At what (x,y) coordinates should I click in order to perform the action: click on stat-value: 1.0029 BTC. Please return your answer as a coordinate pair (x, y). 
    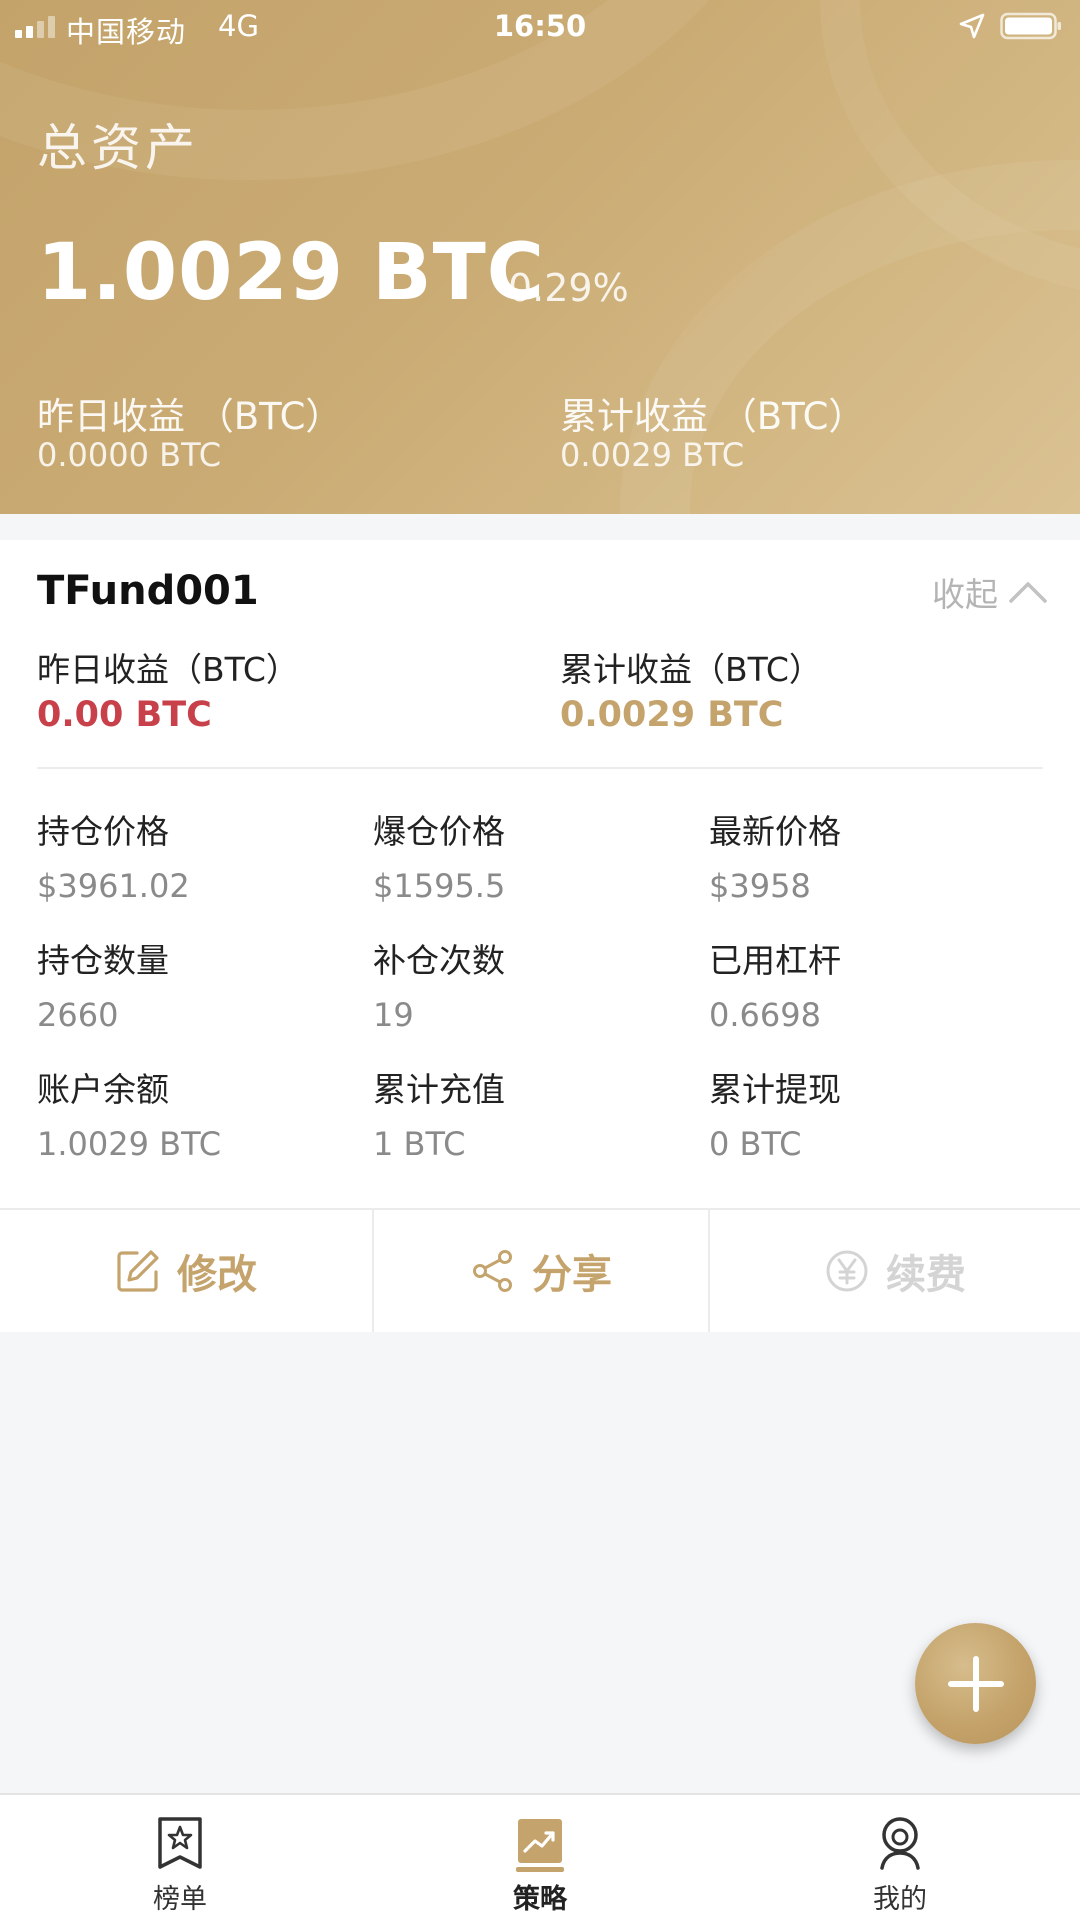
    Looking at the image, I should click on (129, 1144).